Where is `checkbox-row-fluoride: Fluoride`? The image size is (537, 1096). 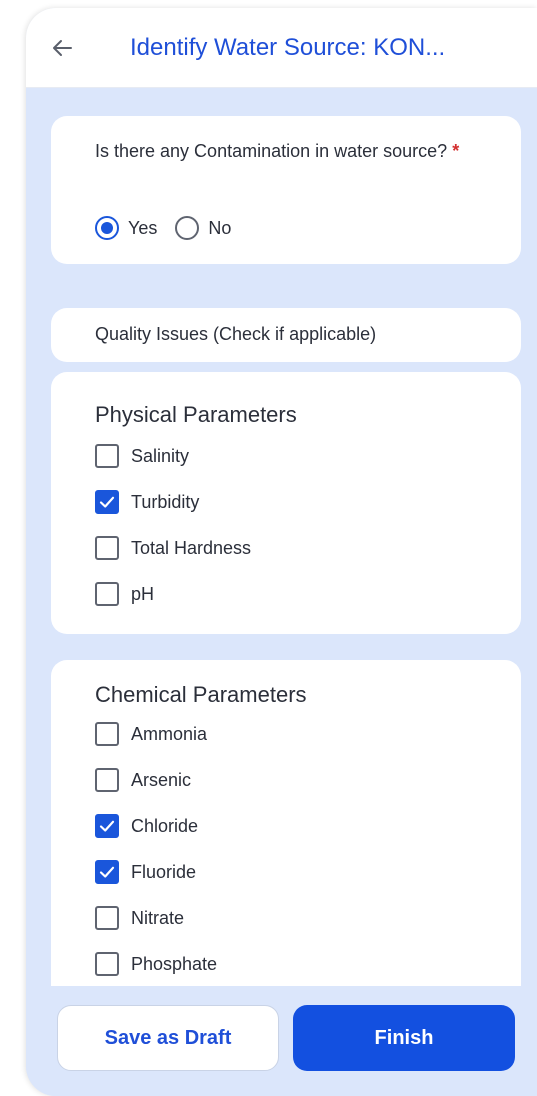
checkbox-row-fluoride: Fluoride is located at coordinates (145, 872).